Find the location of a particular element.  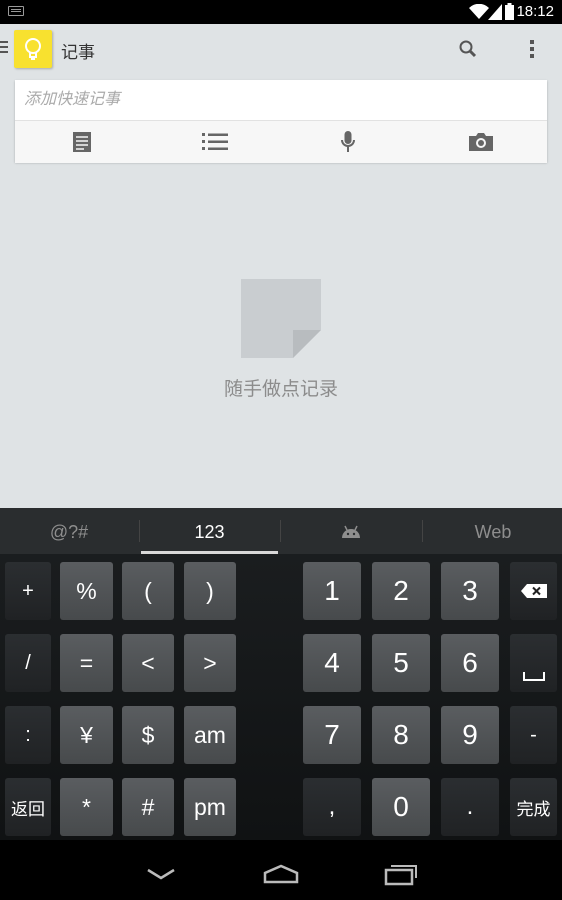

key-right-paren: ) is located at coordinates (210, 591).